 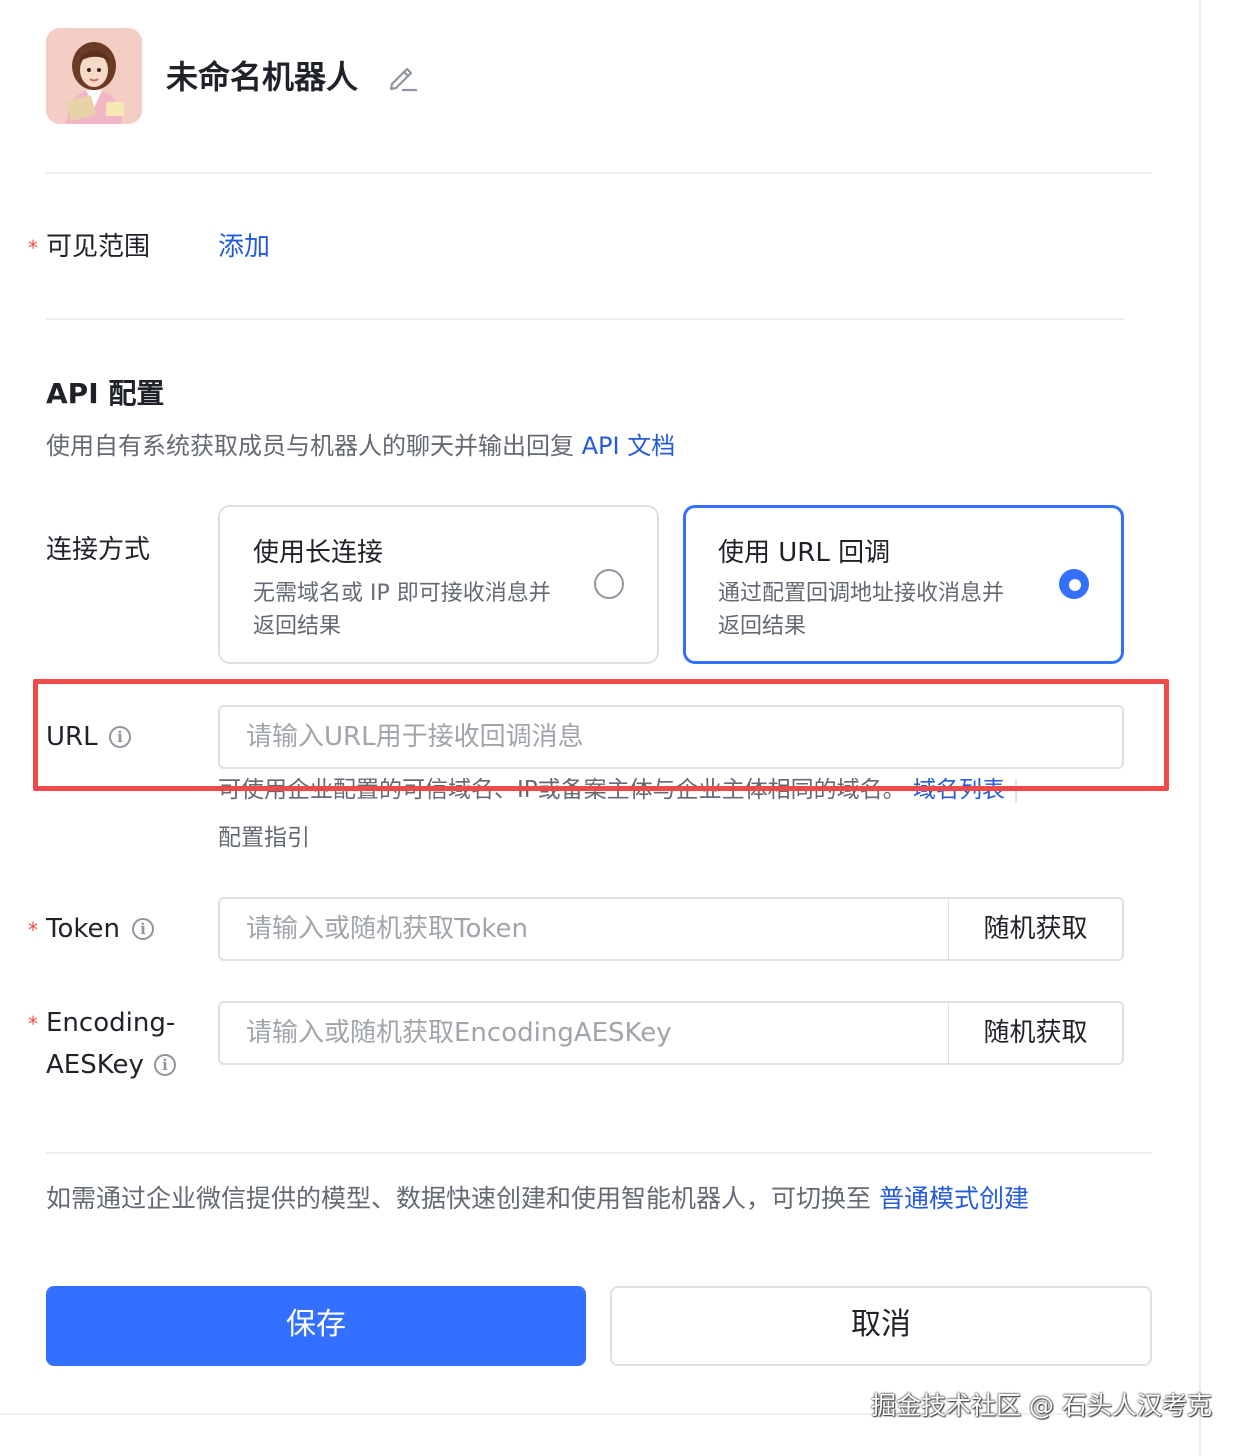 What do you see at coordinates (244, 247) in the screenshot?
I see `add-visibility-link: 添加` at bounding box center [244, 247].